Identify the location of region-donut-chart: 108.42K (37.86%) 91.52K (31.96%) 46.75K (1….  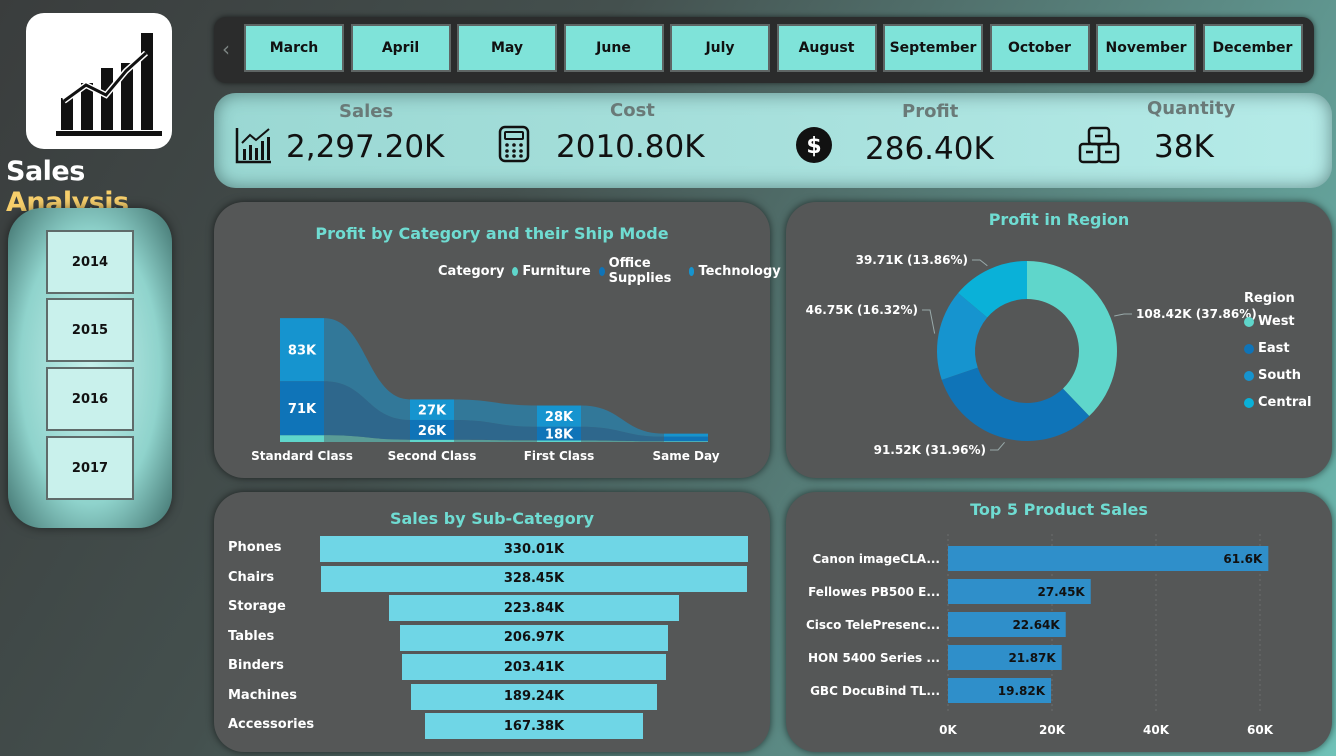
(1031, 355).